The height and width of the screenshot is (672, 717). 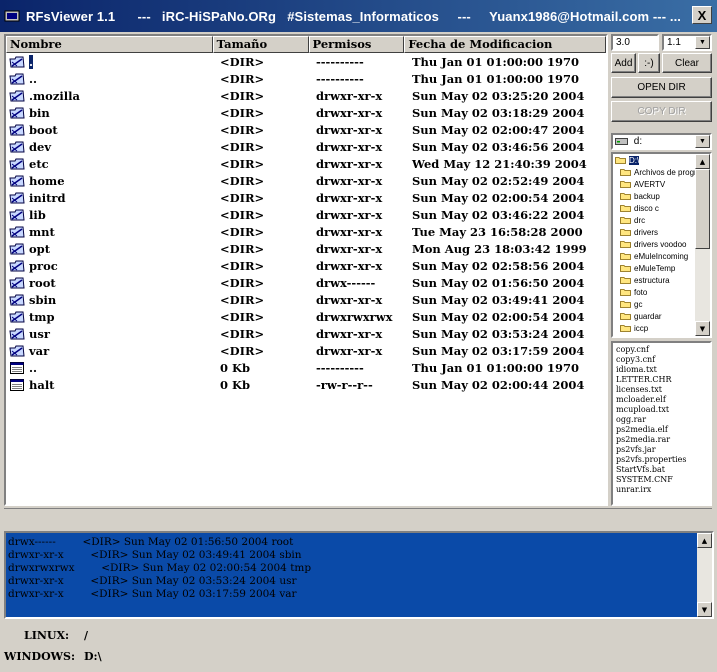 What do you see at coordinates (654, 316) in the screenshot?
I see `list-item: guardar` at bounding box center [654, 316].